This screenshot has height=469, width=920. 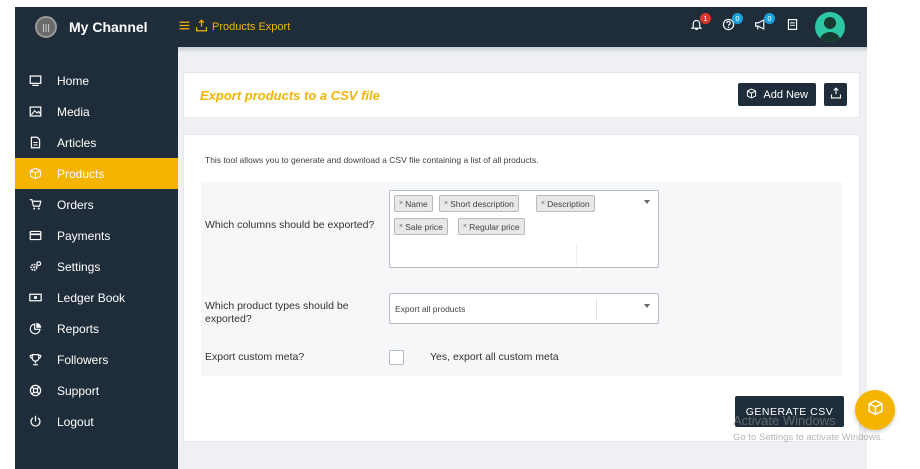 What do you see at coordinates (485, 254) in the screenshot?
I see `columns-search-input` at bounding box center [485, 254].